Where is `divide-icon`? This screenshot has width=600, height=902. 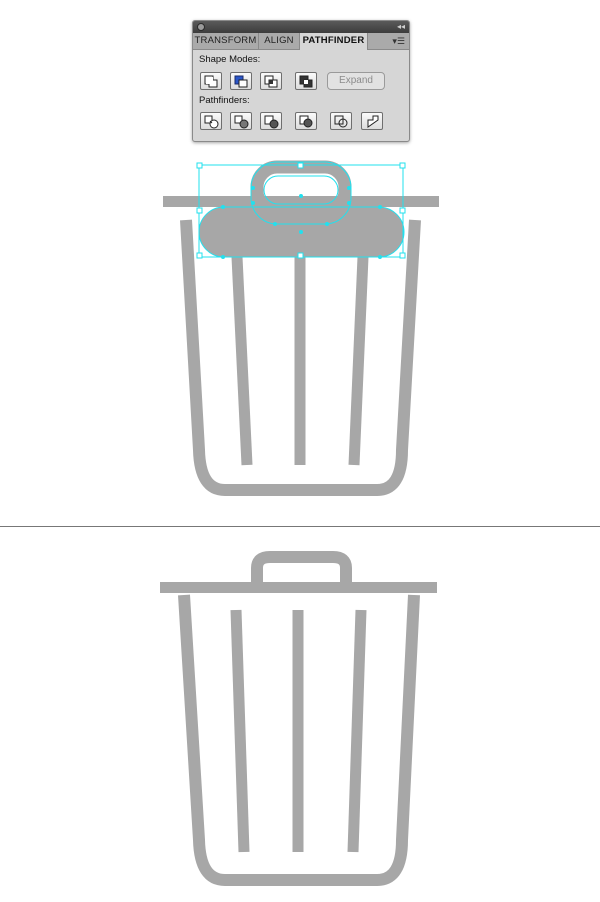 divide-icon is located at coordinates (211, 122).